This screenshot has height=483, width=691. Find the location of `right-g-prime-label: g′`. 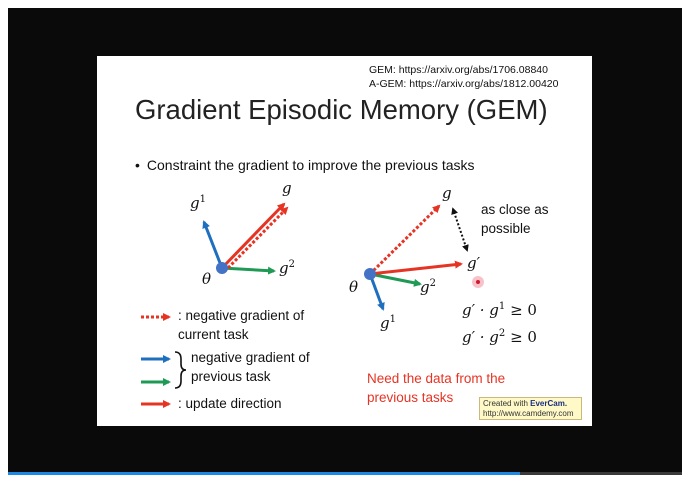

right-g-prime-label: g′ is located at coordinates (474, 263).